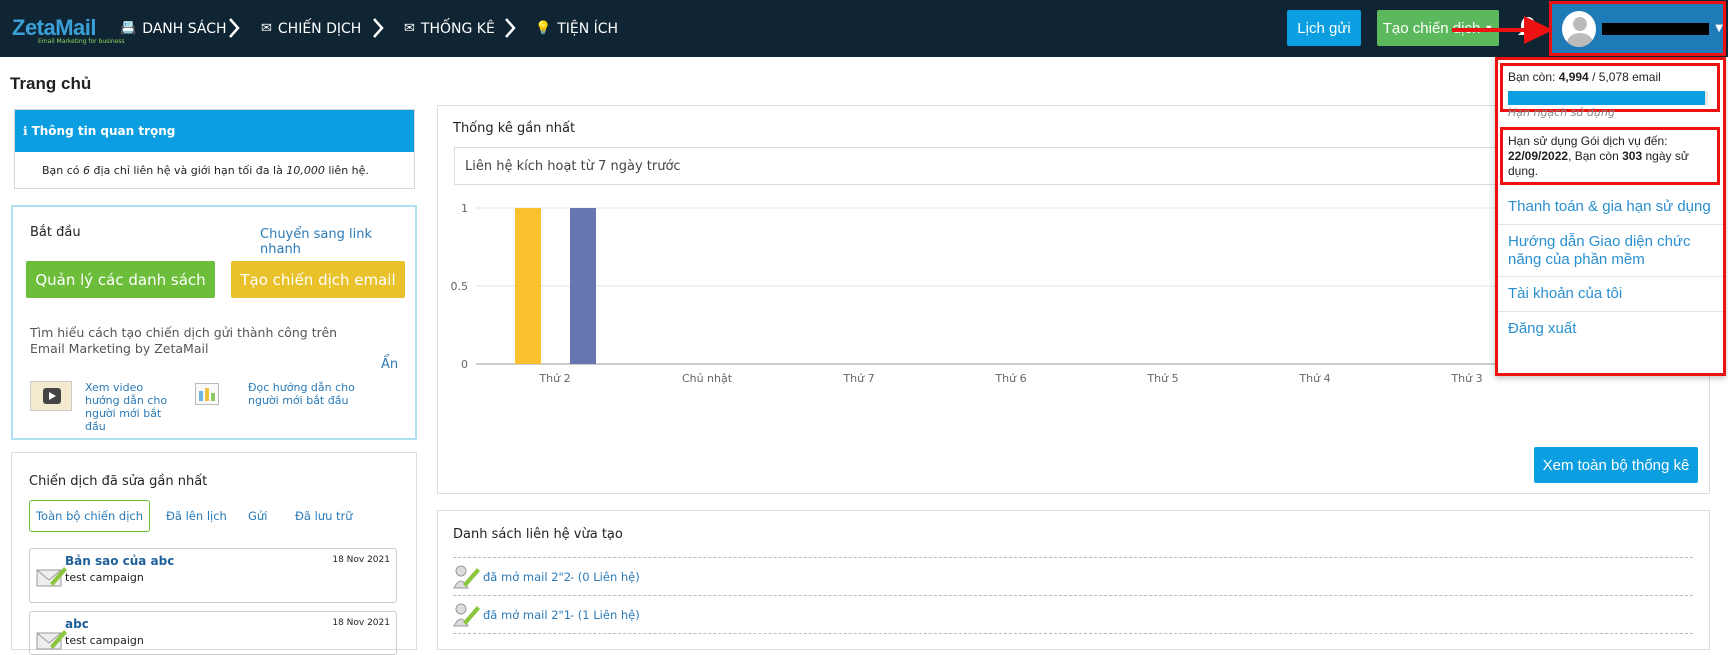  What do you see at coordinates (307, 394) in the screenshot?
I see `doc-guide-link: Đọc hướng dẫn cho người mới bắt đầu` at bounding box center [307, 394].